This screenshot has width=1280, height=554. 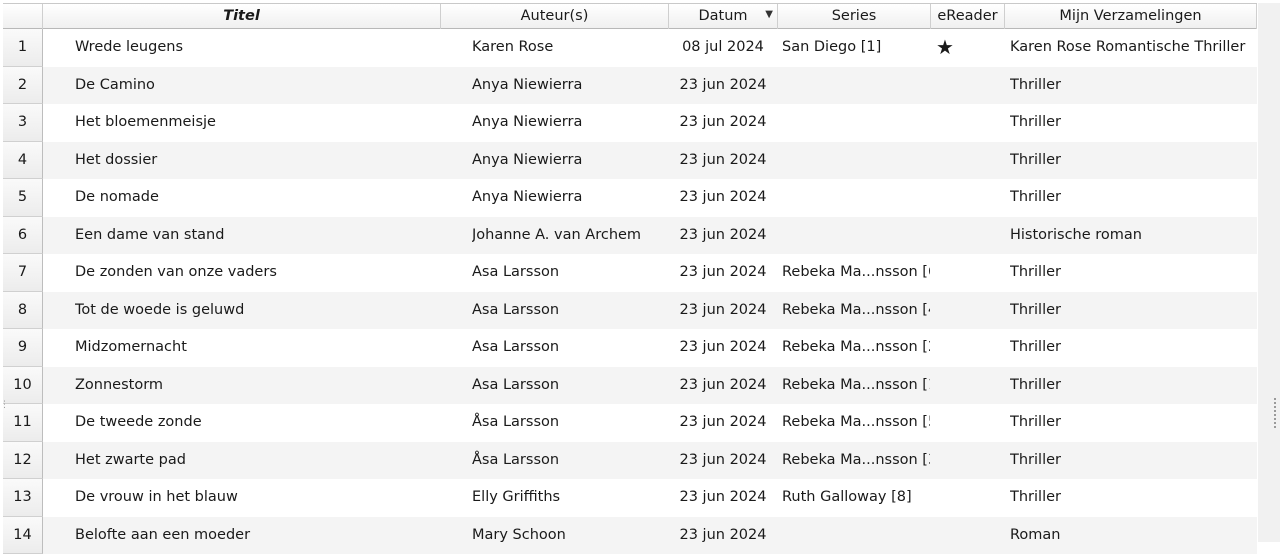 What do you see at coordinates (255, 423) in the screenshot?
I see `cell-title: De tweede zonde` at bounding box center [255, 423].